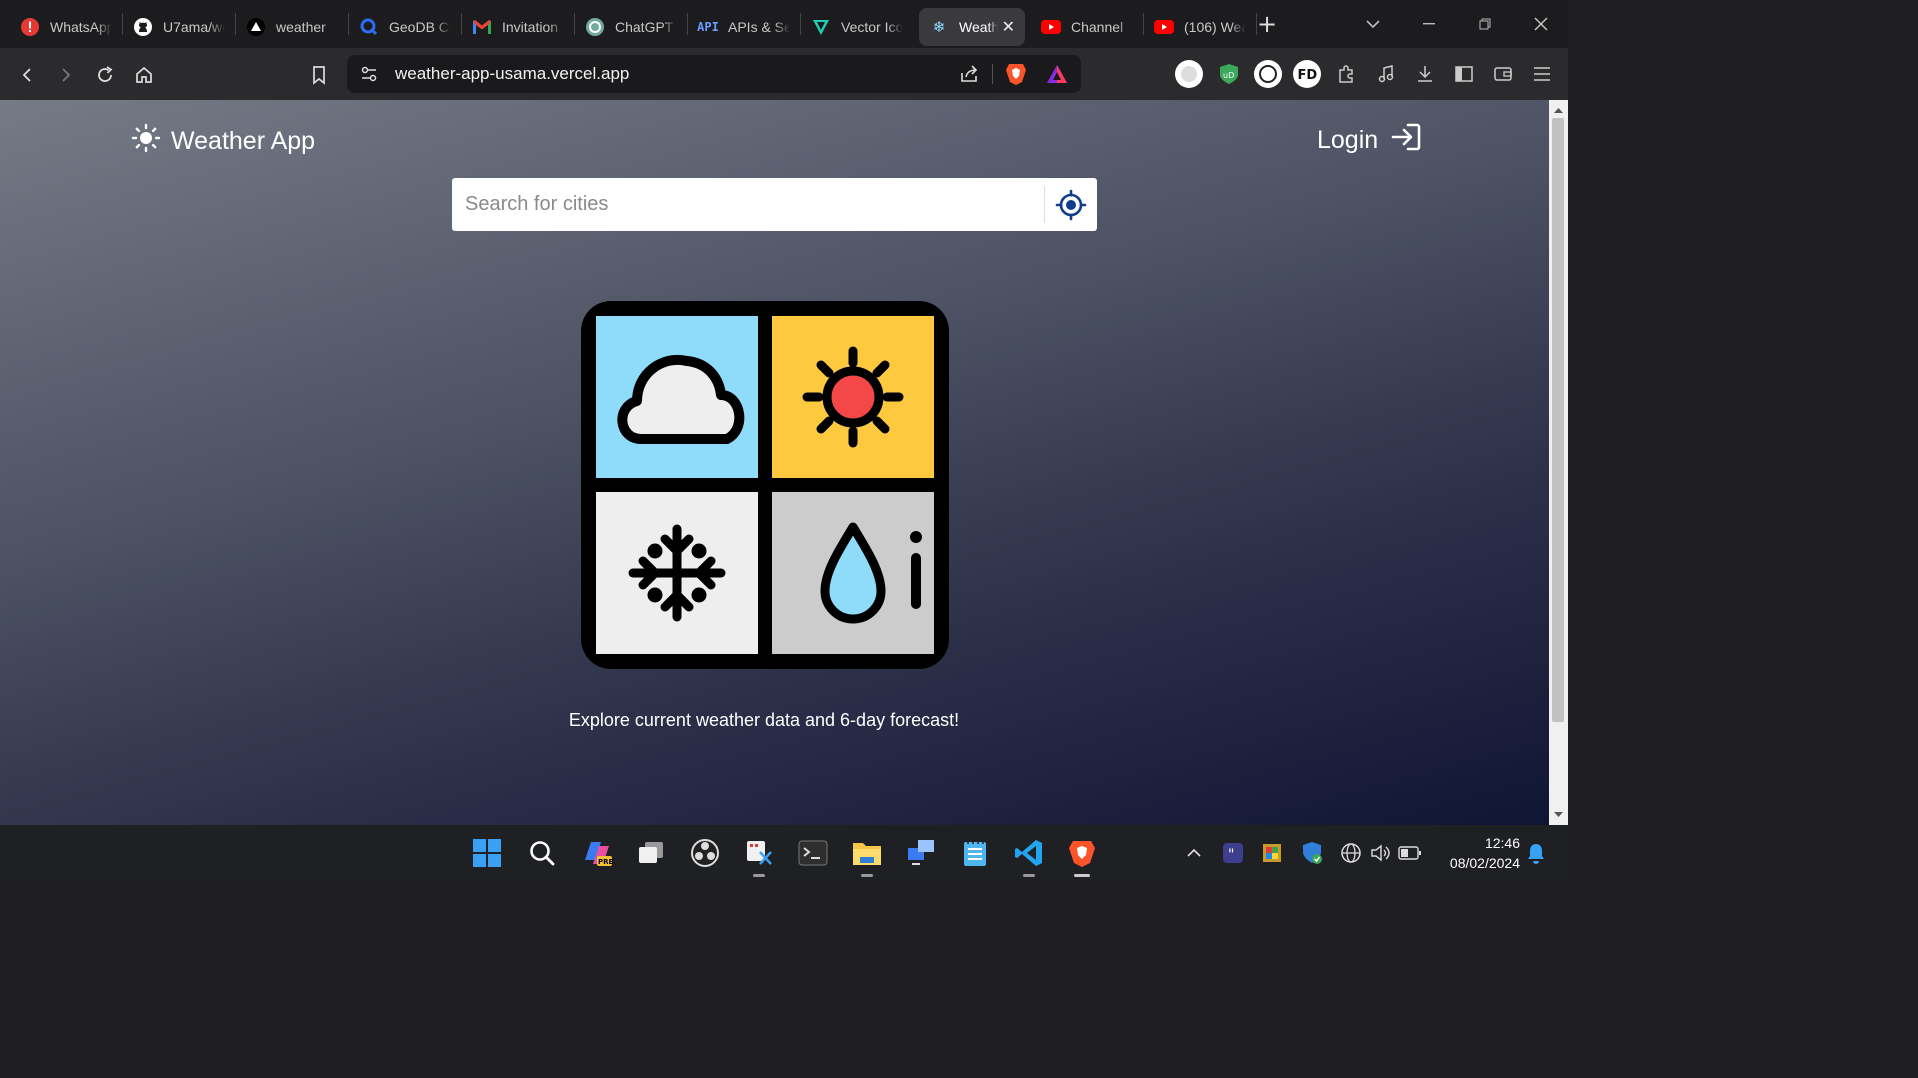  I want to click on terminal-icon, so click(813, 853).